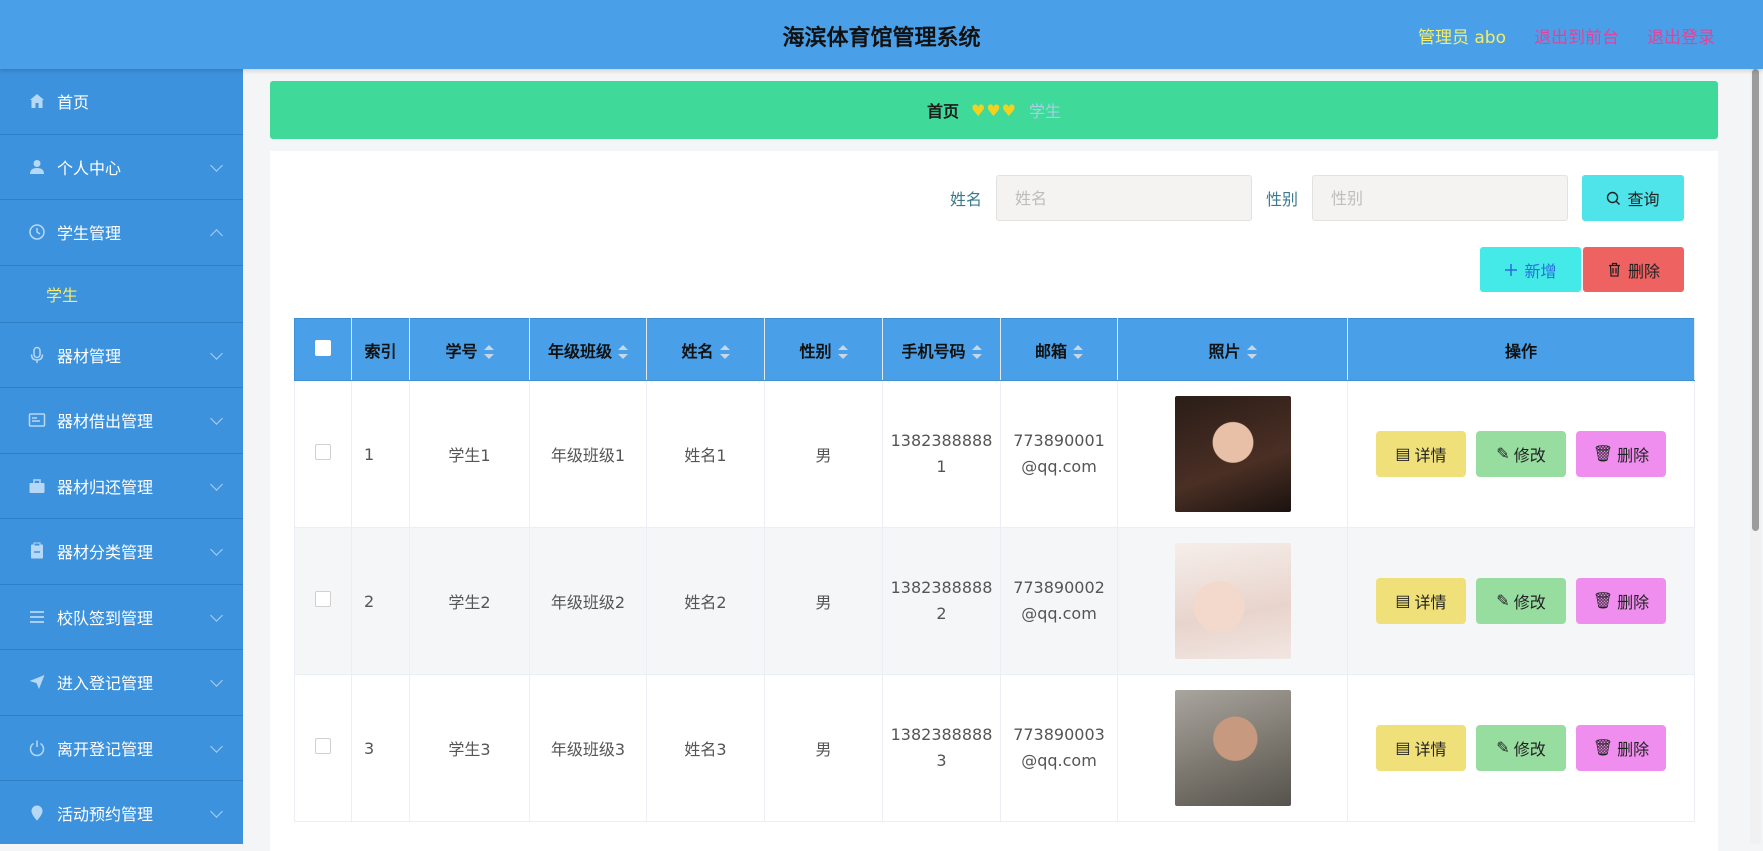 Image resolution: width=1763 pixels, height=851 pixels. I want to click on cell-index: 2, so click(380, 601).